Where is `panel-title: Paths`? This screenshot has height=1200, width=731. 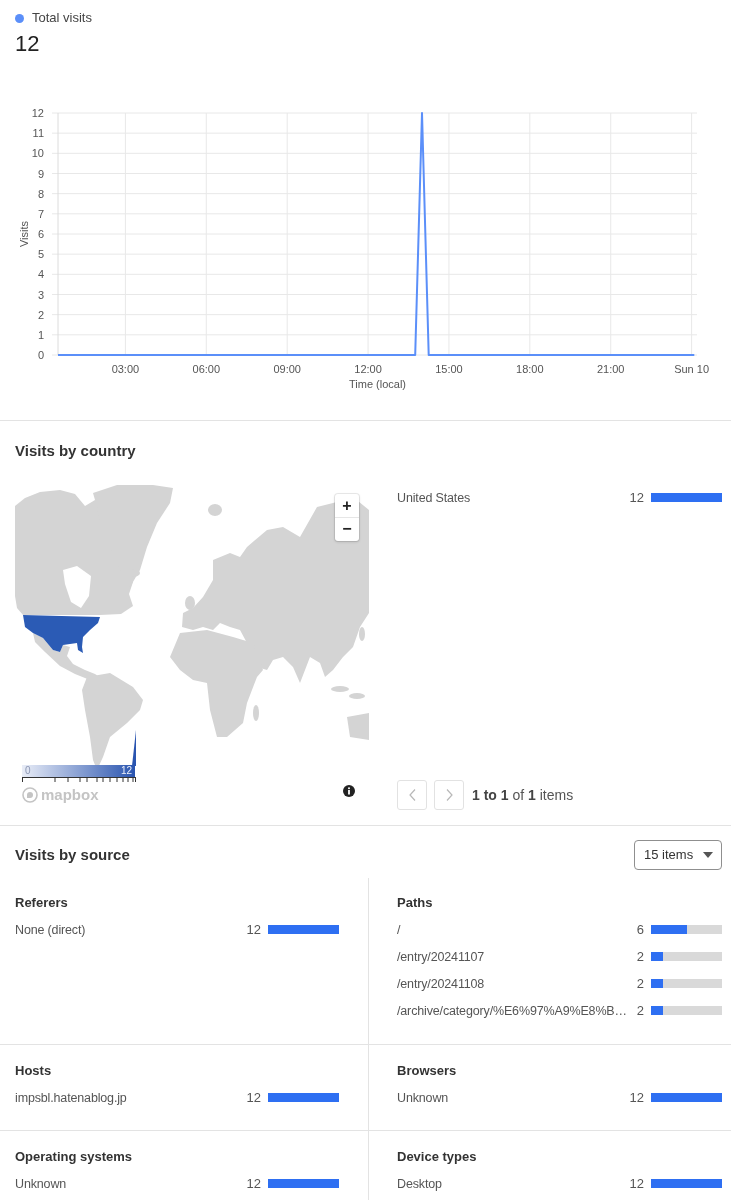
panel-title: Paths is located at coordinates (415, 903).